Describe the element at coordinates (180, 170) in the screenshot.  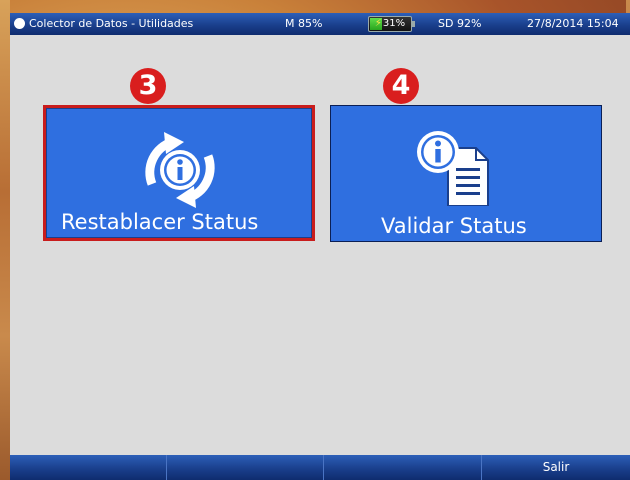
I see `refresh-info-icon` at that location.